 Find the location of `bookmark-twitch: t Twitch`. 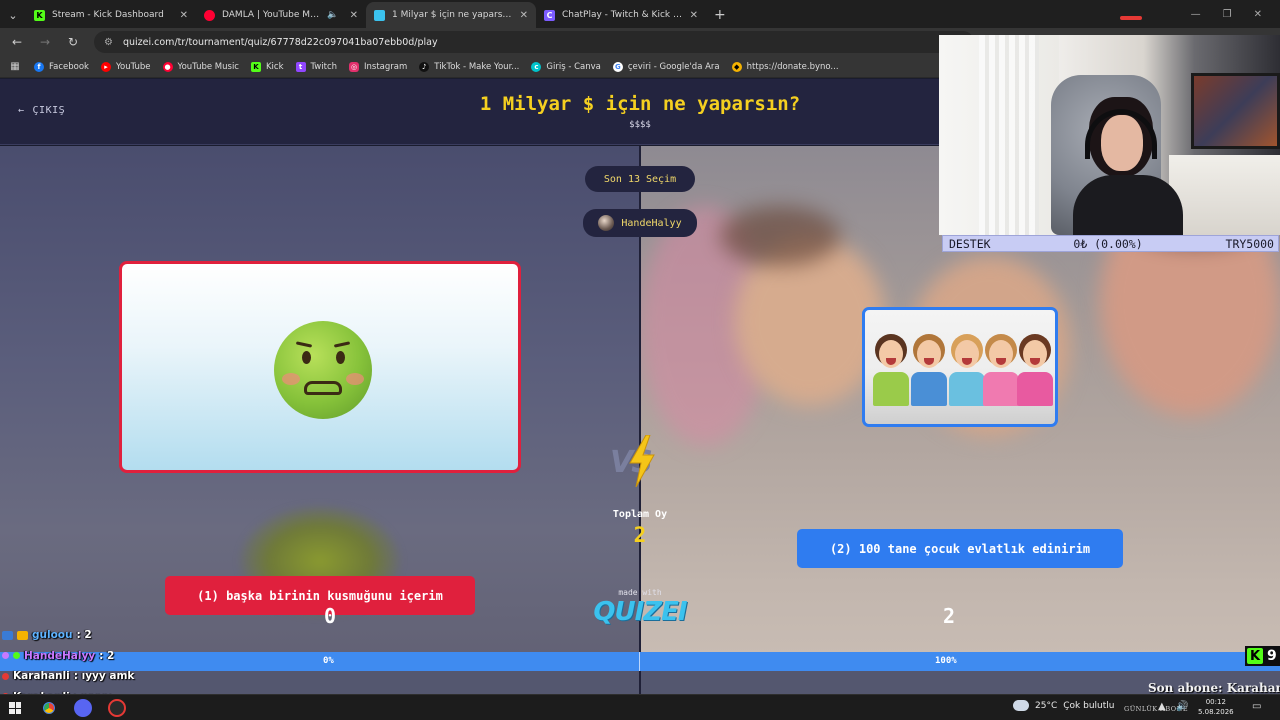

bookmark-twitch: t Twitch is located at coordinates (316, 66).